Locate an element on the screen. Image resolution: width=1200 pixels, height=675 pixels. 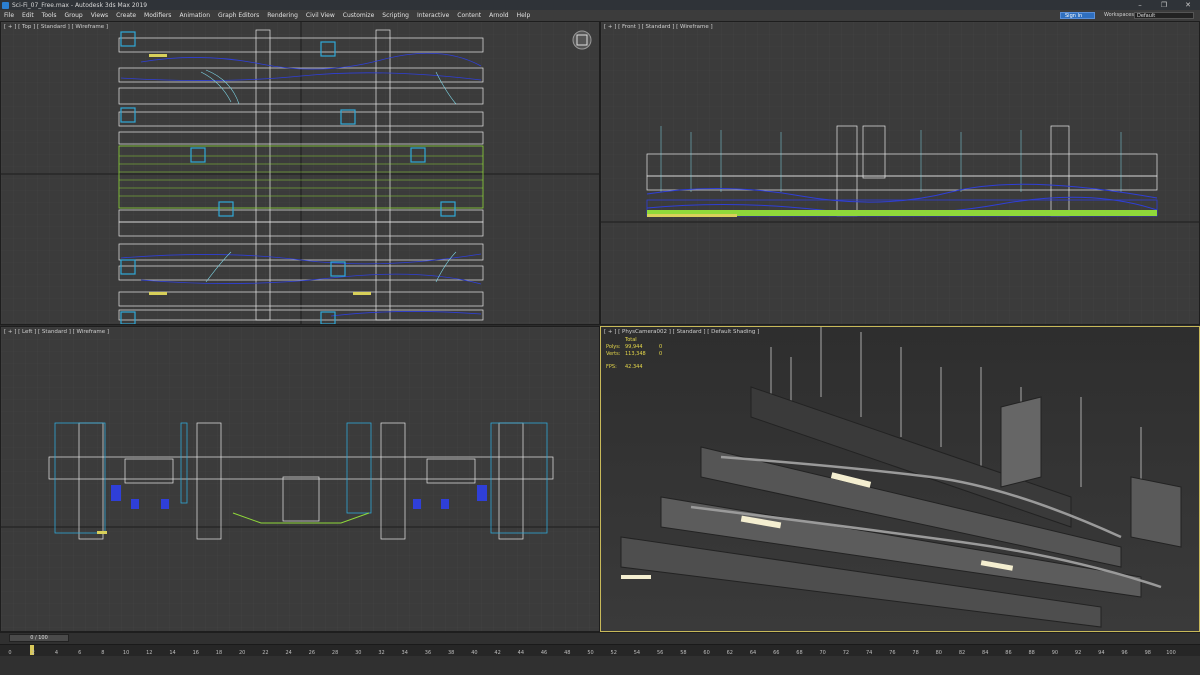
timeline-tick-label: 10 is located at coordinates (126, 653).